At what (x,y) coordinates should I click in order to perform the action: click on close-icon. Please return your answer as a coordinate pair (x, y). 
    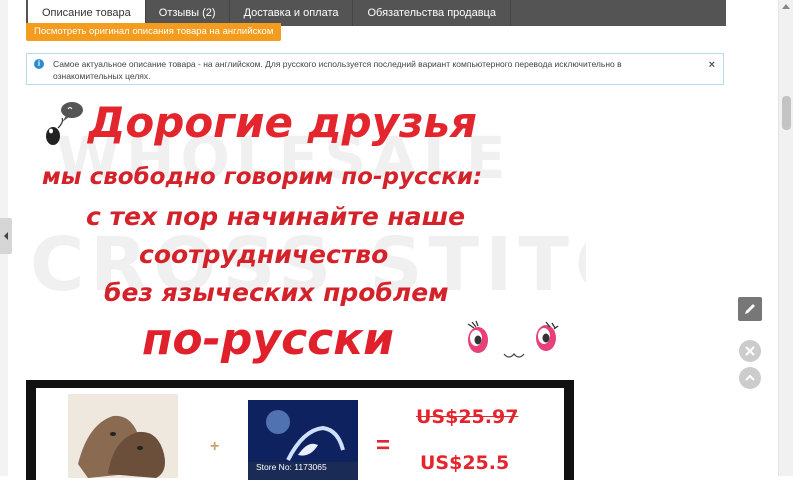
    Looking at the image, I should click on (750, 351).